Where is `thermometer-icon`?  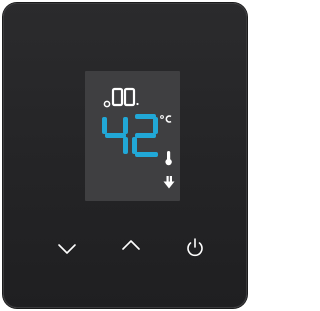 thermometer-icon is located at coordinates (168, 158).